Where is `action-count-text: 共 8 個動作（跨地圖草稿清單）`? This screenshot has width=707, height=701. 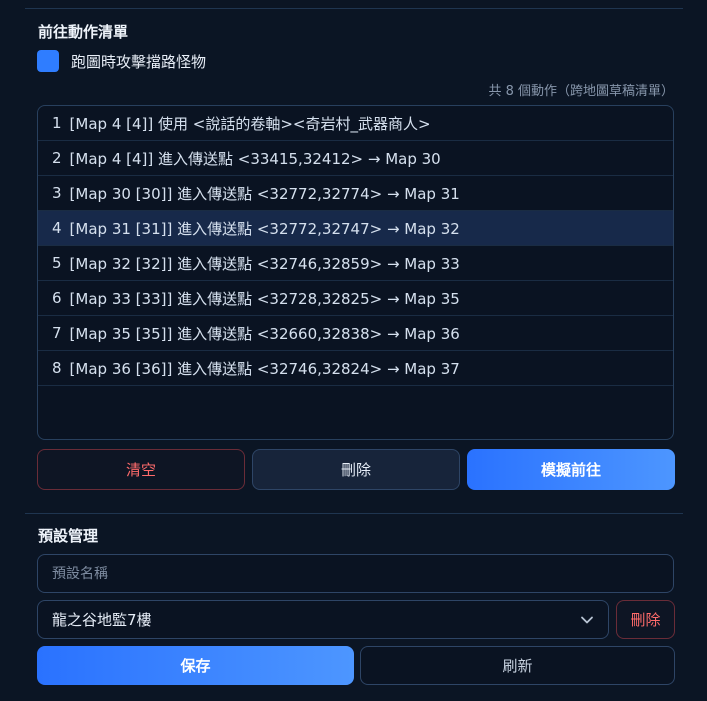 action-count-text: 共 8 個動作（跨地圖草稿清單） is located at coordinates (581, 91).